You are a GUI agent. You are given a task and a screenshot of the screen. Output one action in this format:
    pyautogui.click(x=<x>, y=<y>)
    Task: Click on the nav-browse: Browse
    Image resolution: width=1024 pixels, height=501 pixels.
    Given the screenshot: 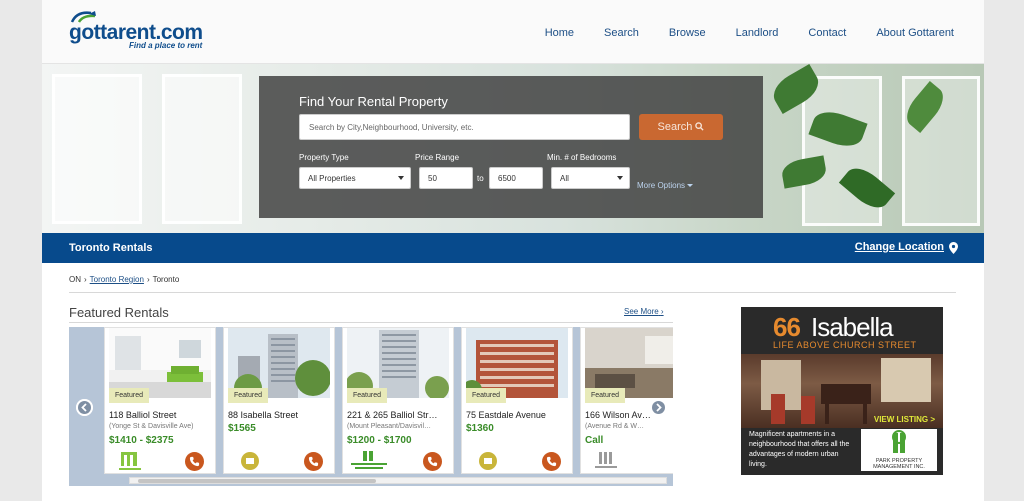 What is the action you would take?
    pyautogui.click(x=687, y=33)
    